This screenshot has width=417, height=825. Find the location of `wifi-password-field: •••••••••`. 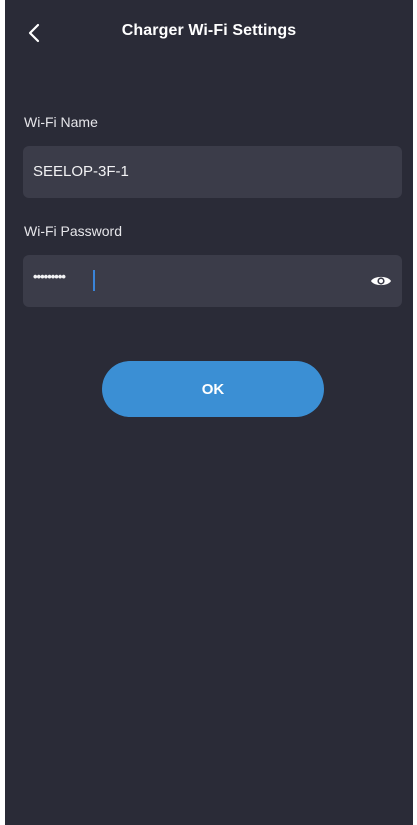

wifi-password-field: ••••••••• is located at coordinates (212, 281).